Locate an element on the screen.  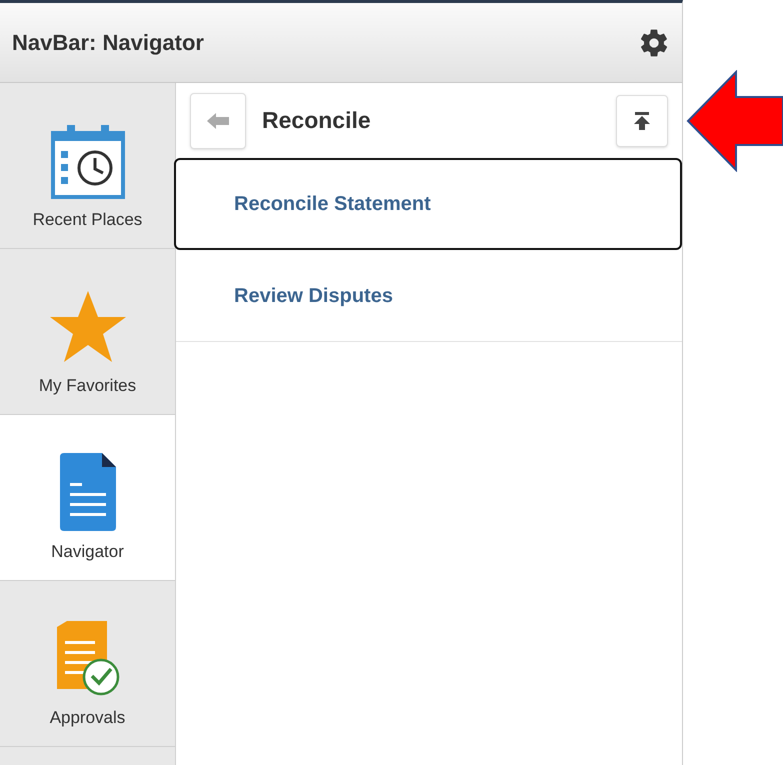
settings-icon is located at coordinates (654, 42).